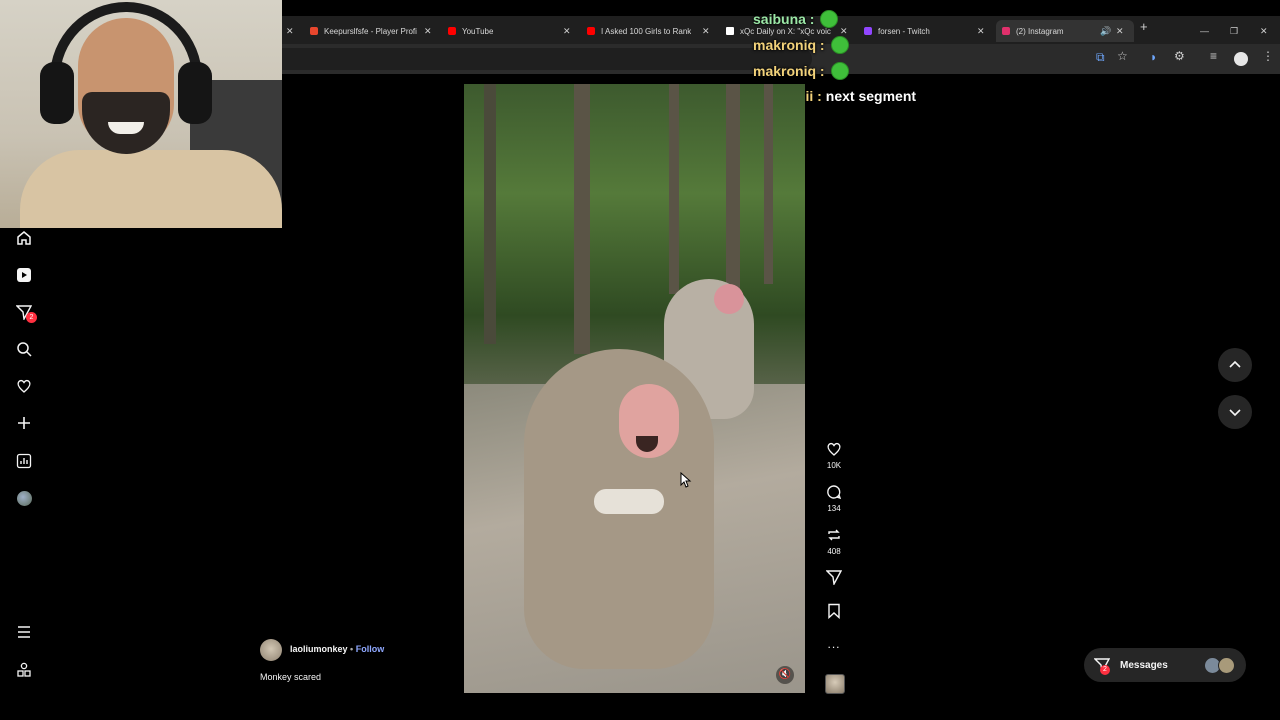  I want to click on author-row: laoliumonkey • Follow, so click(337, 649).